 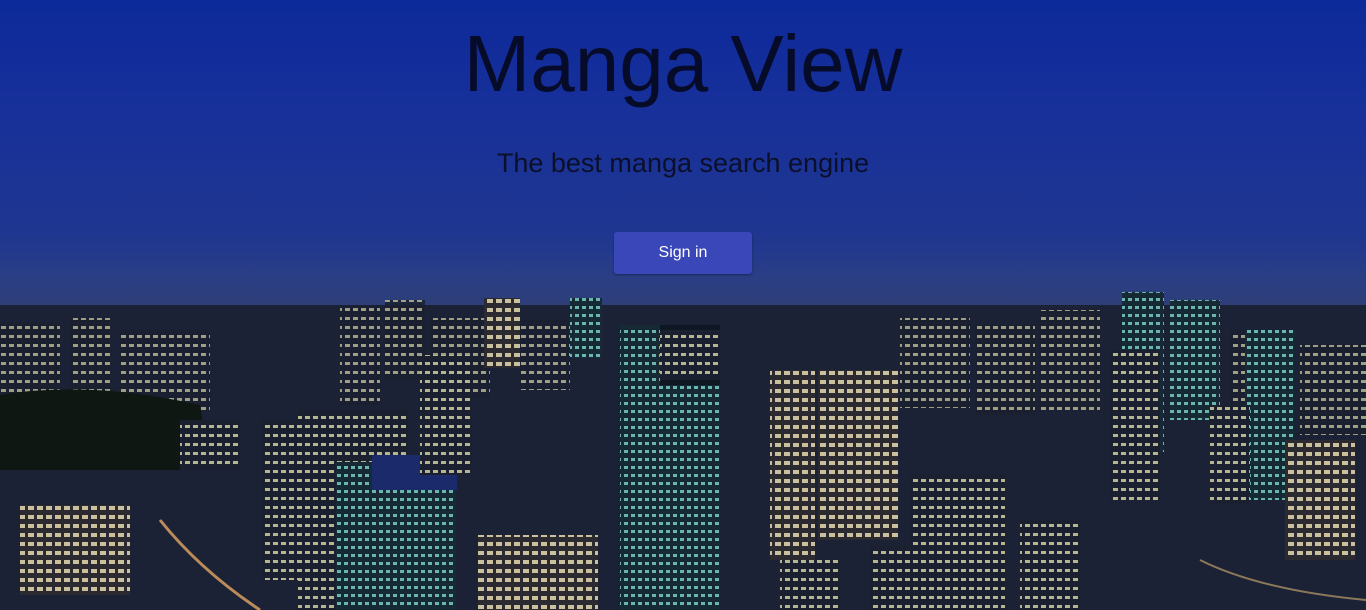 What do you see at coordinates (683, 253) in the screenshot?
I see `sign-in-button: Sign in` at bounding box center [683, 253].